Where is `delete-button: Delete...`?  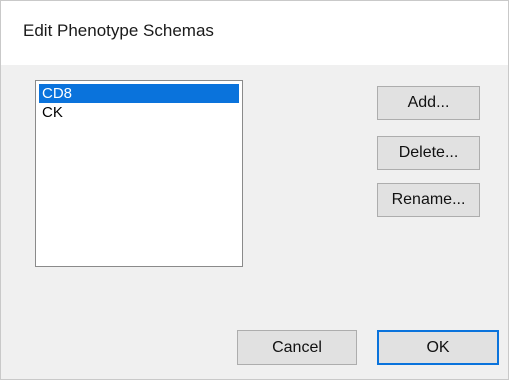 delete-button: Delete... is located at coordinates (428, 153).